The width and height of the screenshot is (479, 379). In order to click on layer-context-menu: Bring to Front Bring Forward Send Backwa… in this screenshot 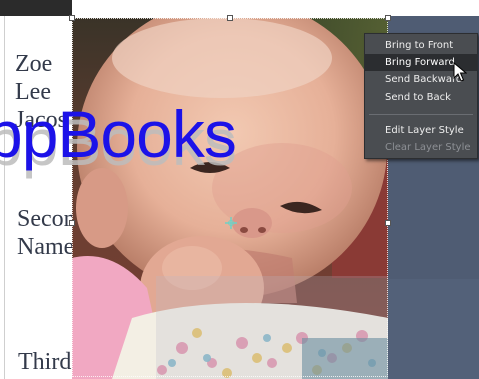, I will do `click(421, 96)`.